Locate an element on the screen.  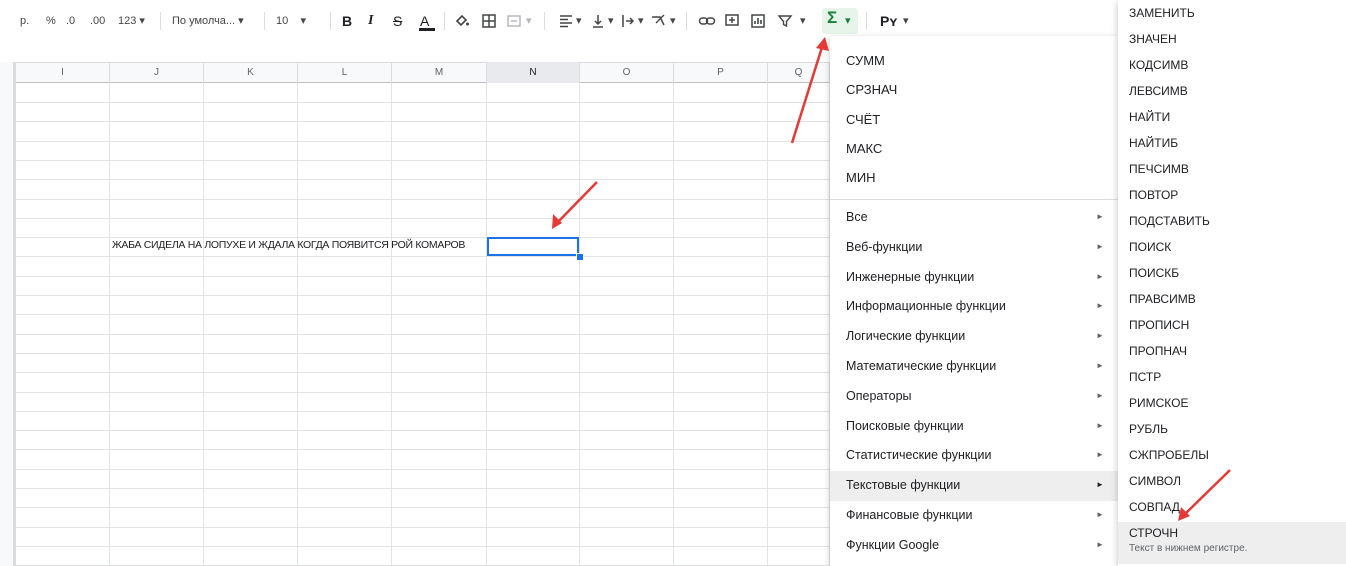
more-formats-button: 123 ▾ is located at coordinates (131, 21).